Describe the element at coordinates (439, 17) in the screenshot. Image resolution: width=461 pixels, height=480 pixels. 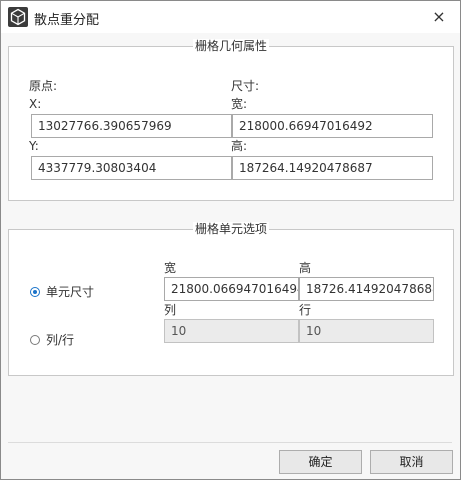
I see `close-icon: ×` at that location.